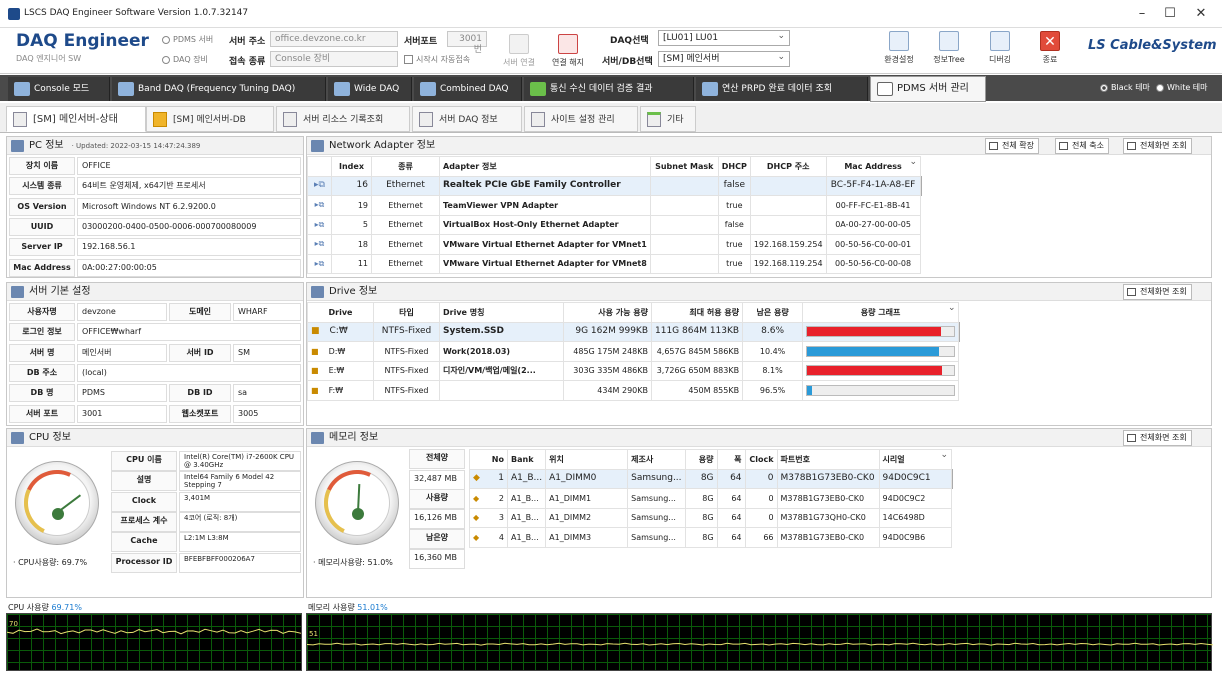  I want to click on network-cell: false, so click(734, 185).